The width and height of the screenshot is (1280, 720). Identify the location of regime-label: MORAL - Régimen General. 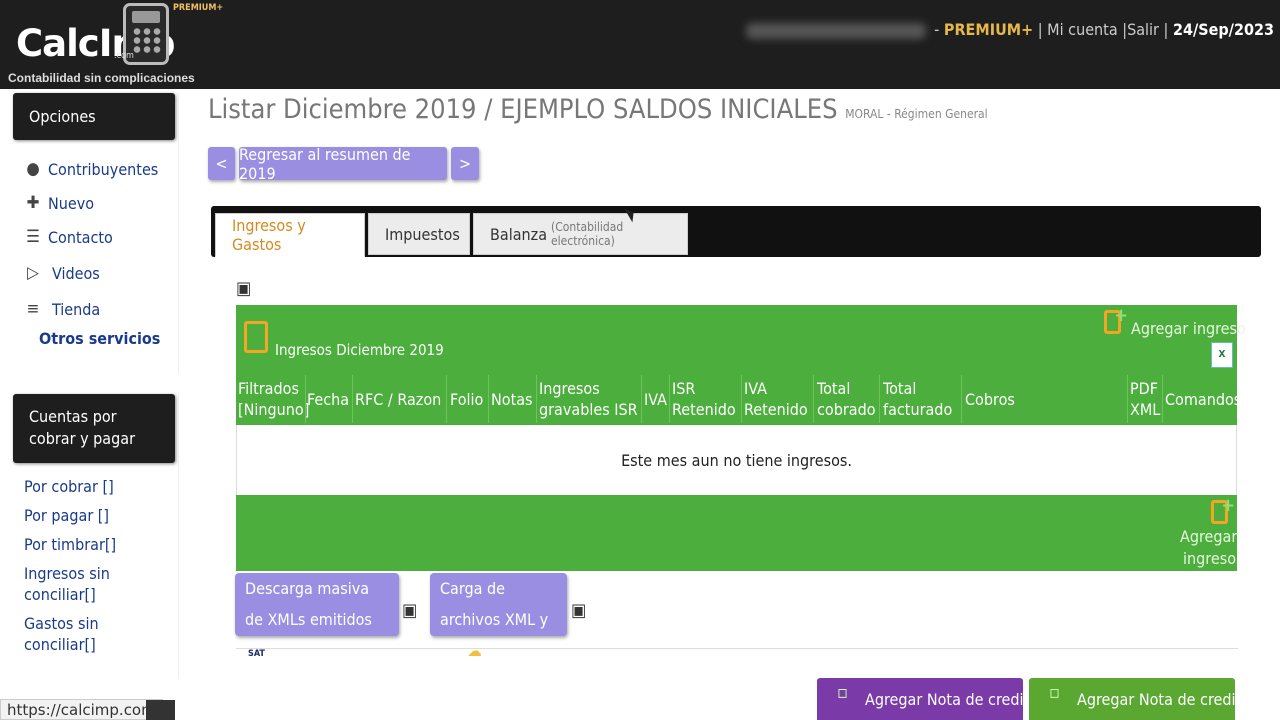
(916, 114).